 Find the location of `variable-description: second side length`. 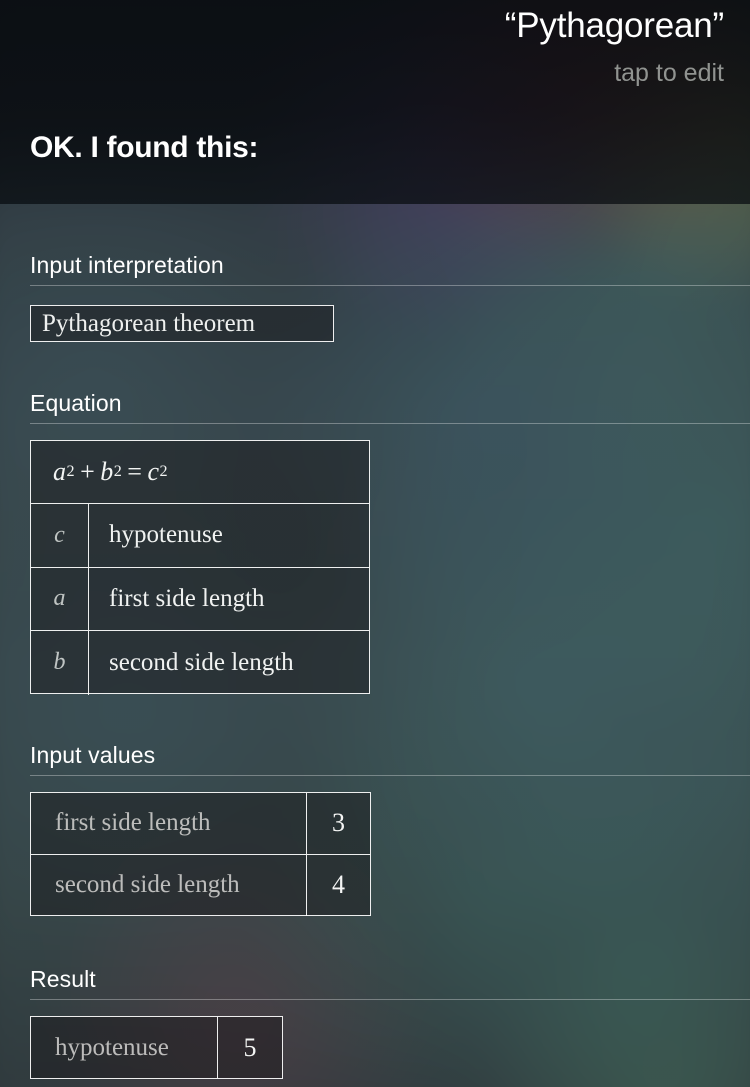

variable-description: second side length is located at coordinates (201, 662).